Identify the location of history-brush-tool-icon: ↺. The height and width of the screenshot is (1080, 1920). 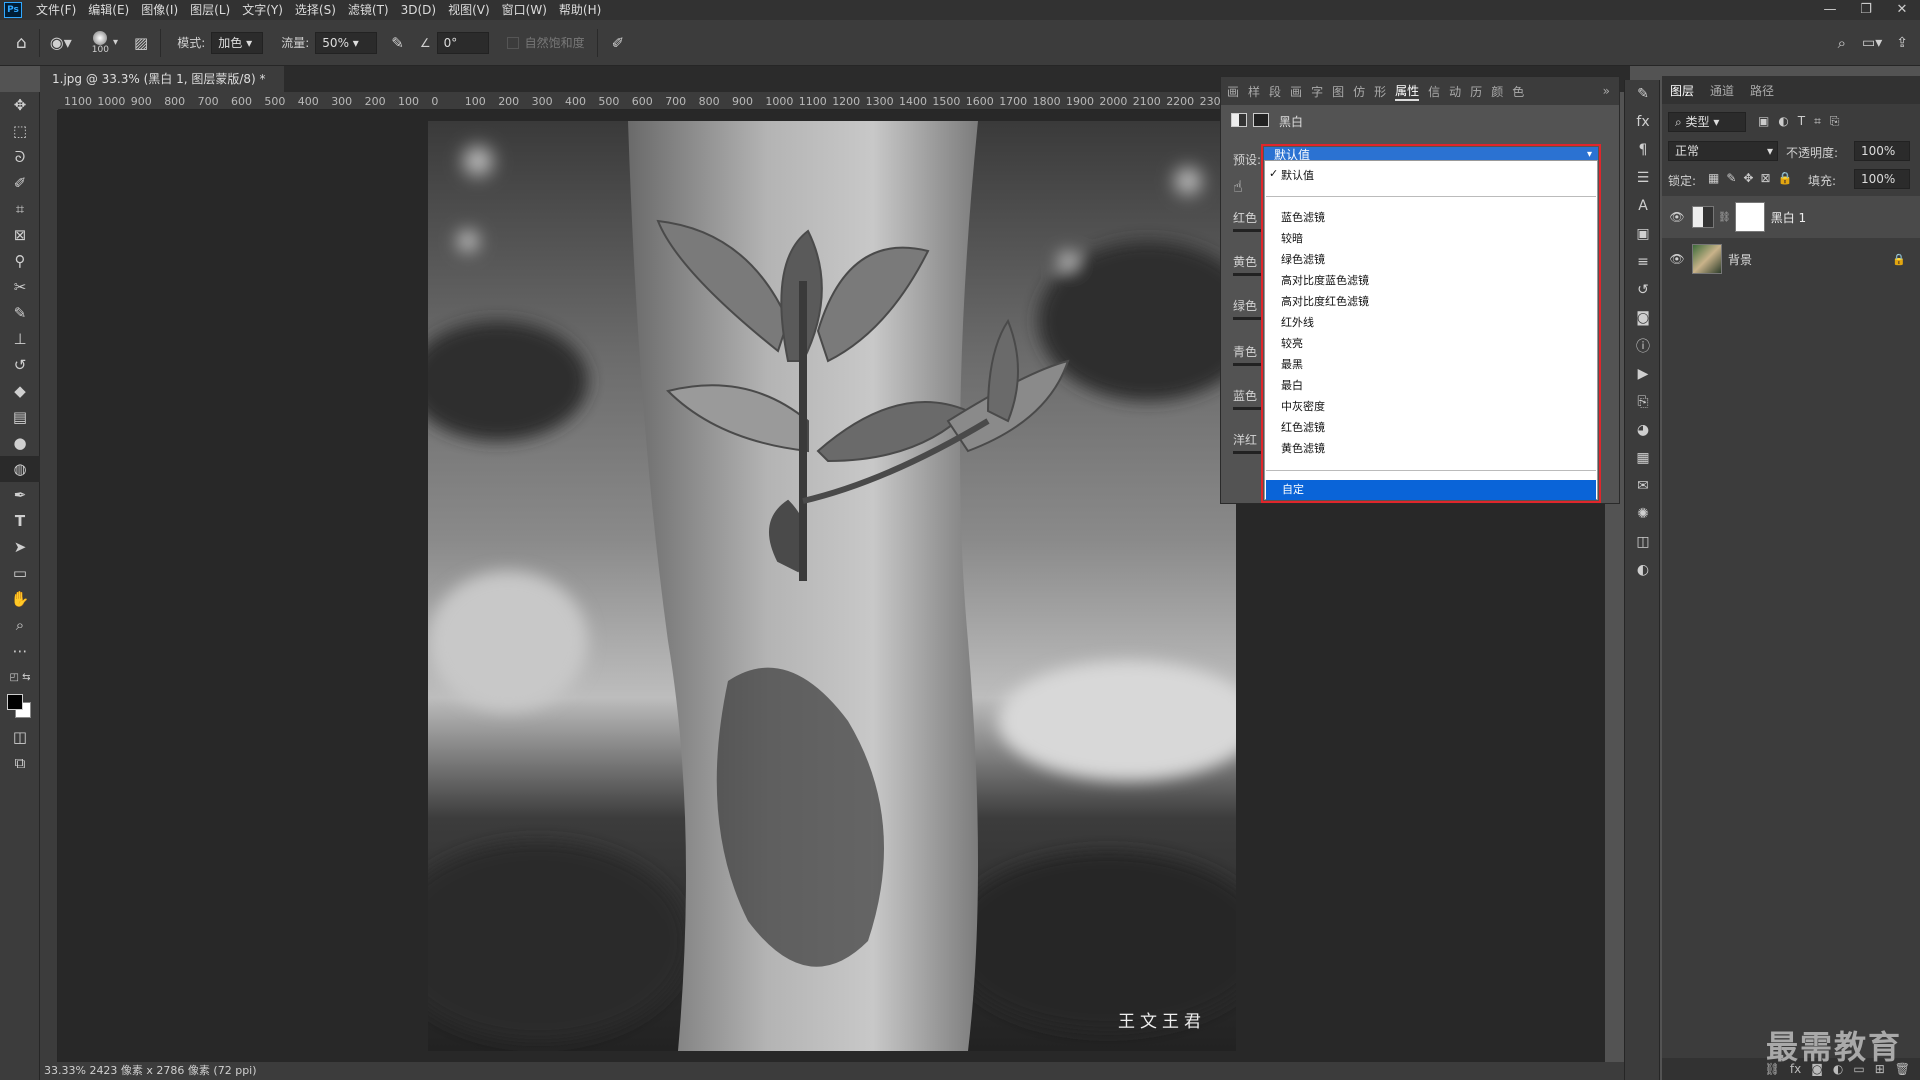
(20, 365).